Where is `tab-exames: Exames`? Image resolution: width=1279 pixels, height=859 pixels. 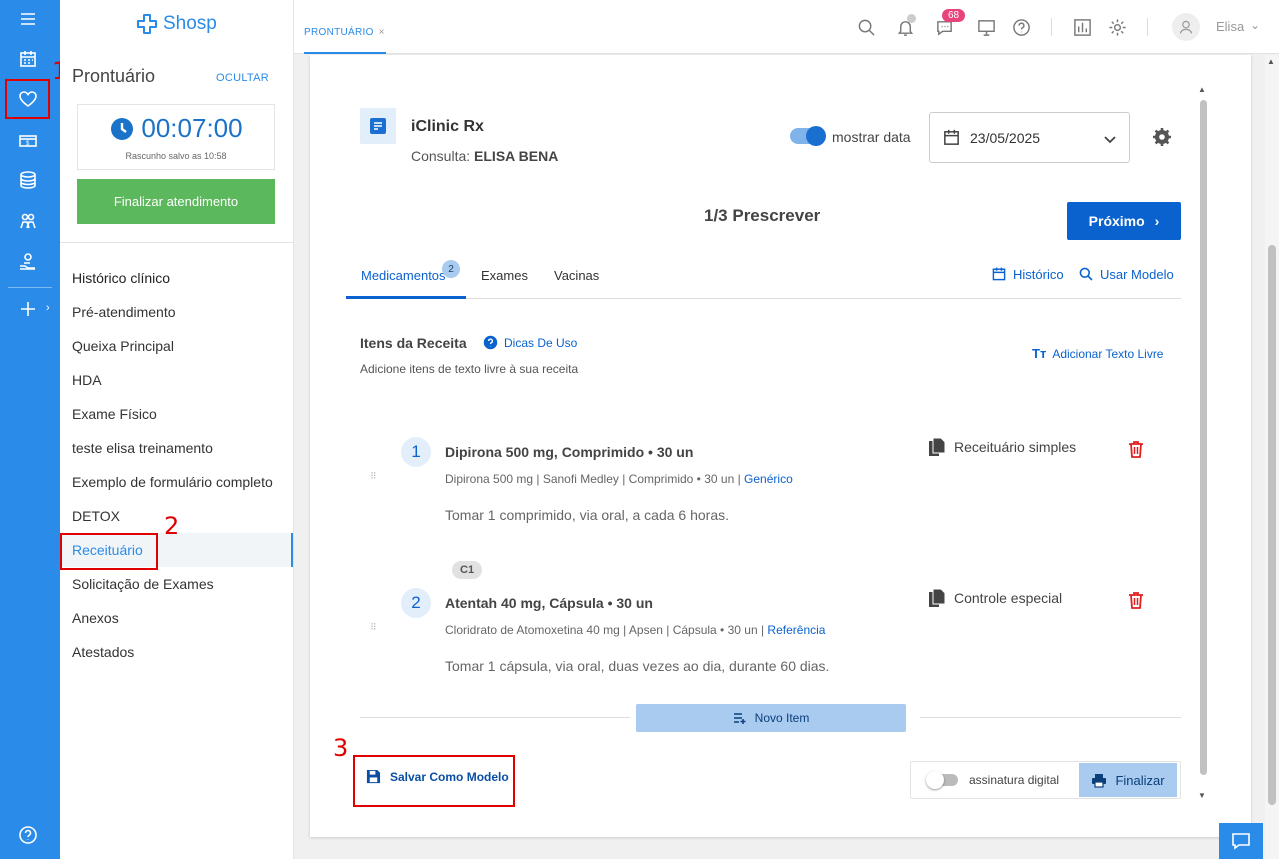 tab-exames: Exames is located at coordinates (504, 275).